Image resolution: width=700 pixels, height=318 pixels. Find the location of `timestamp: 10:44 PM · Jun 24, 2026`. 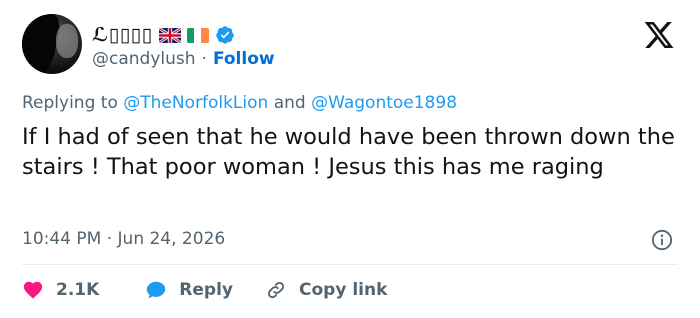

timestamp: 10:44 PM · Jun 24, 2026 is located at coordinates (123, 239).